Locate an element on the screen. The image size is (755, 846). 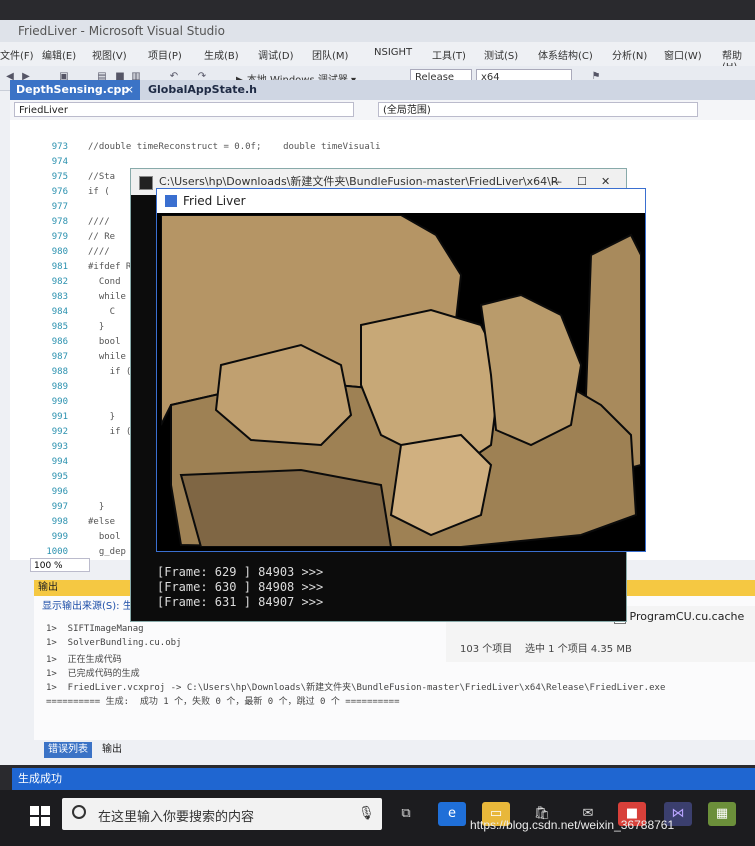
menu-item: 团队(M) is located at coordinates (330, 54).